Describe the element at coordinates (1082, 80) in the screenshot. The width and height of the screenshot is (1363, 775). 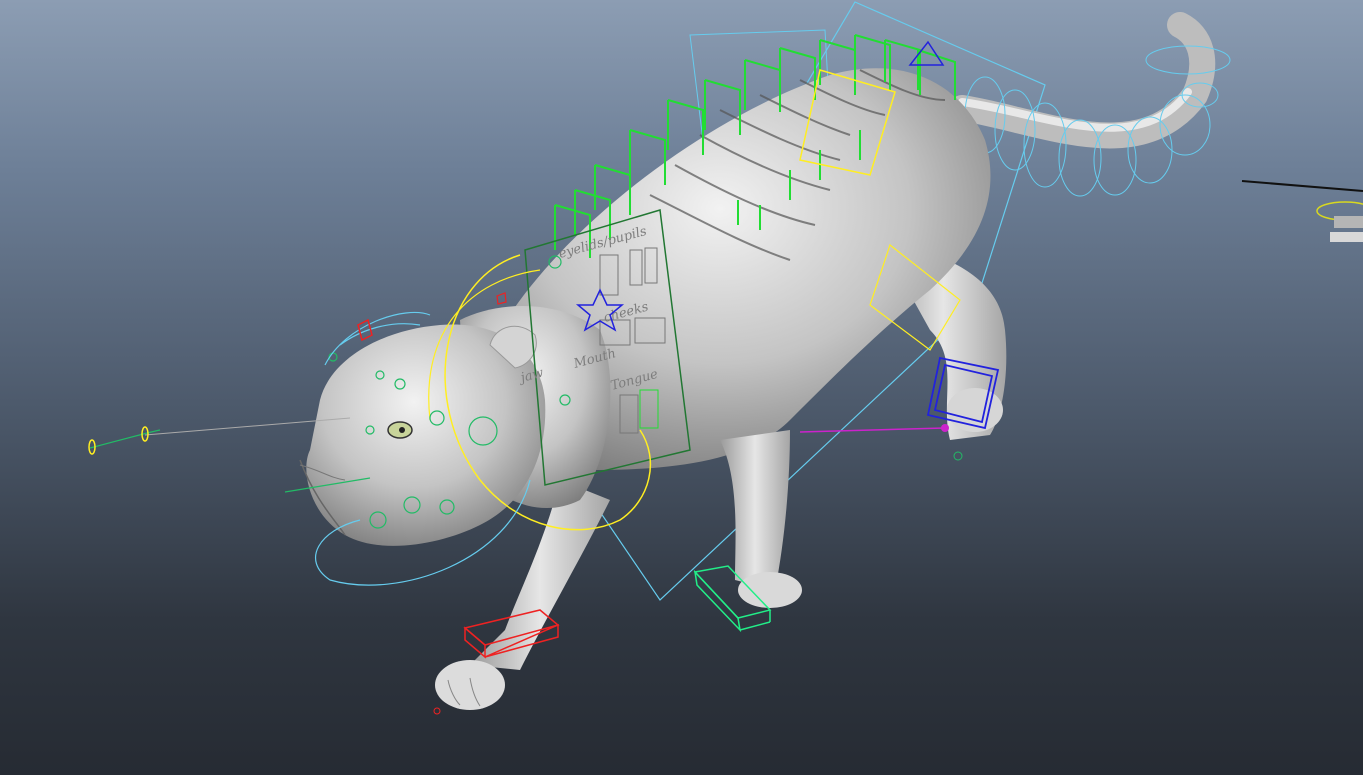
I see `tail-mesh` at that location.